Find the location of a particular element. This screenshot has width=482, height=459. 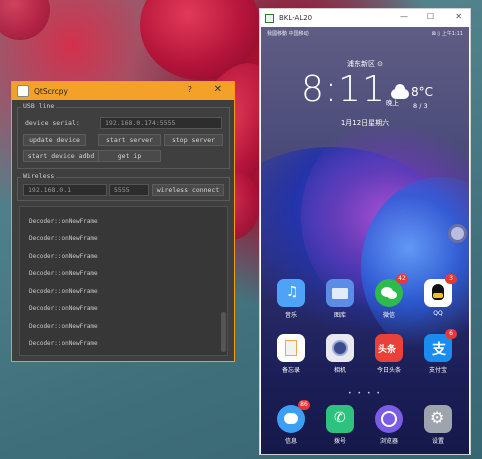

log-scrollbar is located at coordinates (223, 332).